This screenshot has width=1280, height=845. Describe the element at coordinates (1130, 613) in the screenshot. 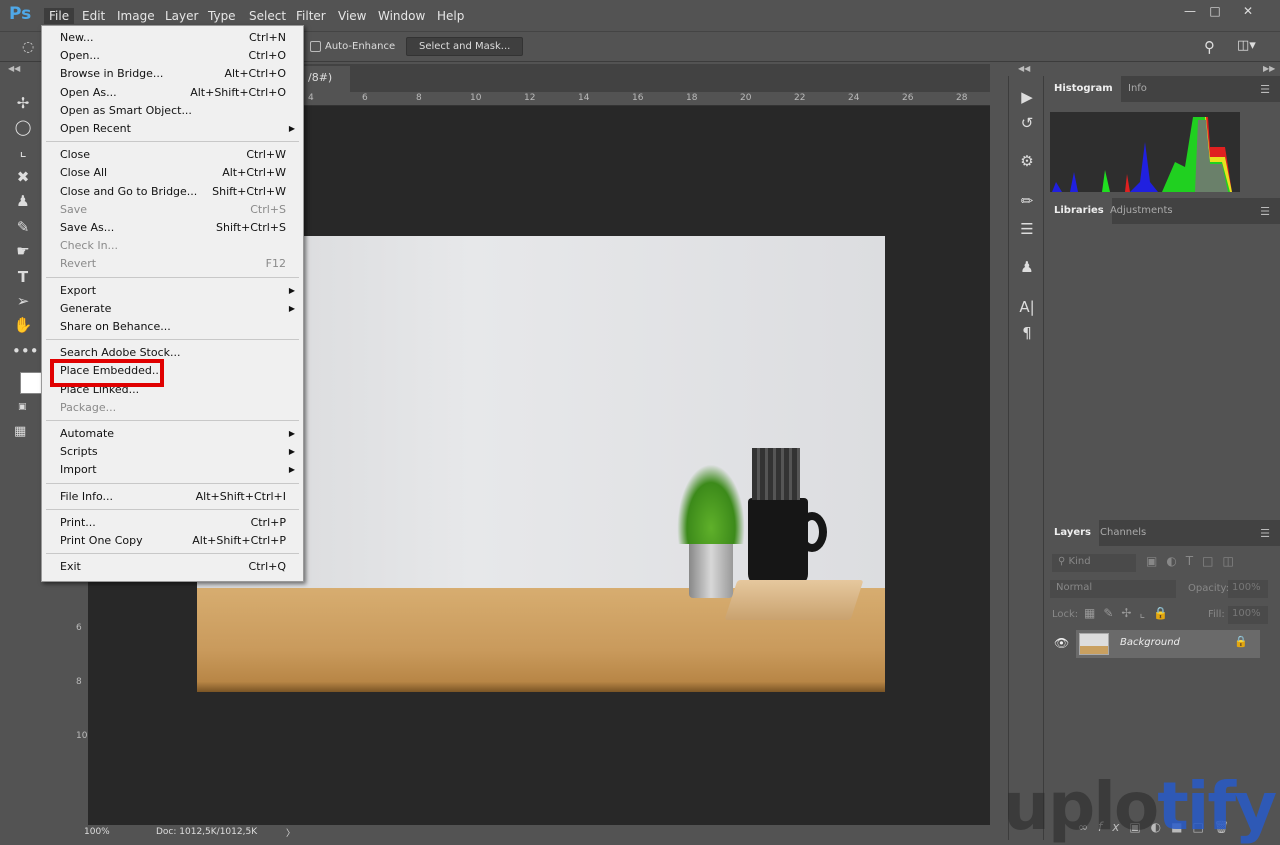

I see `lock-icons: ▦✎✢⌞🔒` at that location.